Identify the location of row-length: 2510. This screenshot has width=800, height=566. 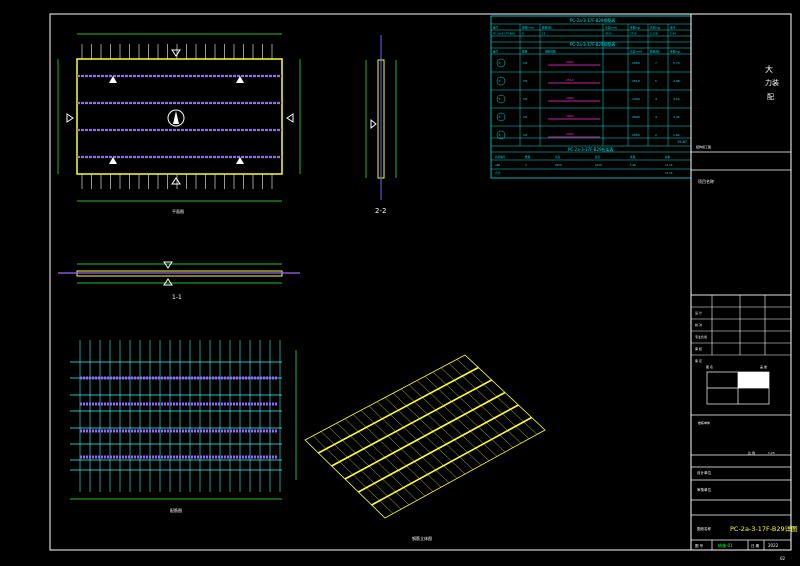
(636, 81).